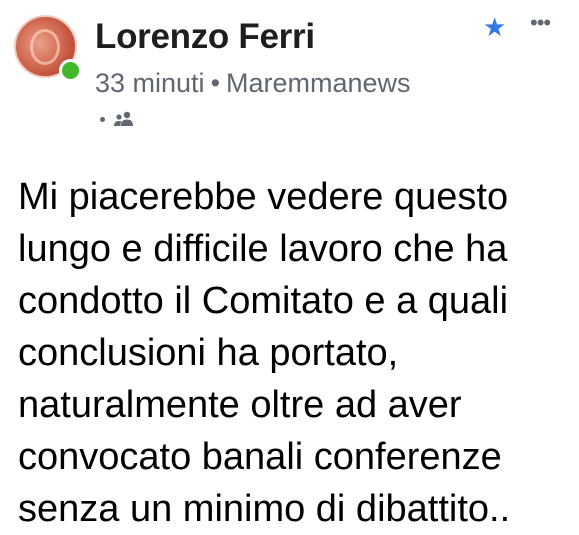 This screenshot has width=579, height=535. What do you see at coordinates (318, 83) in the screenshot?
I see `group-name: Maremmanews` at bounding box center [318, 83].